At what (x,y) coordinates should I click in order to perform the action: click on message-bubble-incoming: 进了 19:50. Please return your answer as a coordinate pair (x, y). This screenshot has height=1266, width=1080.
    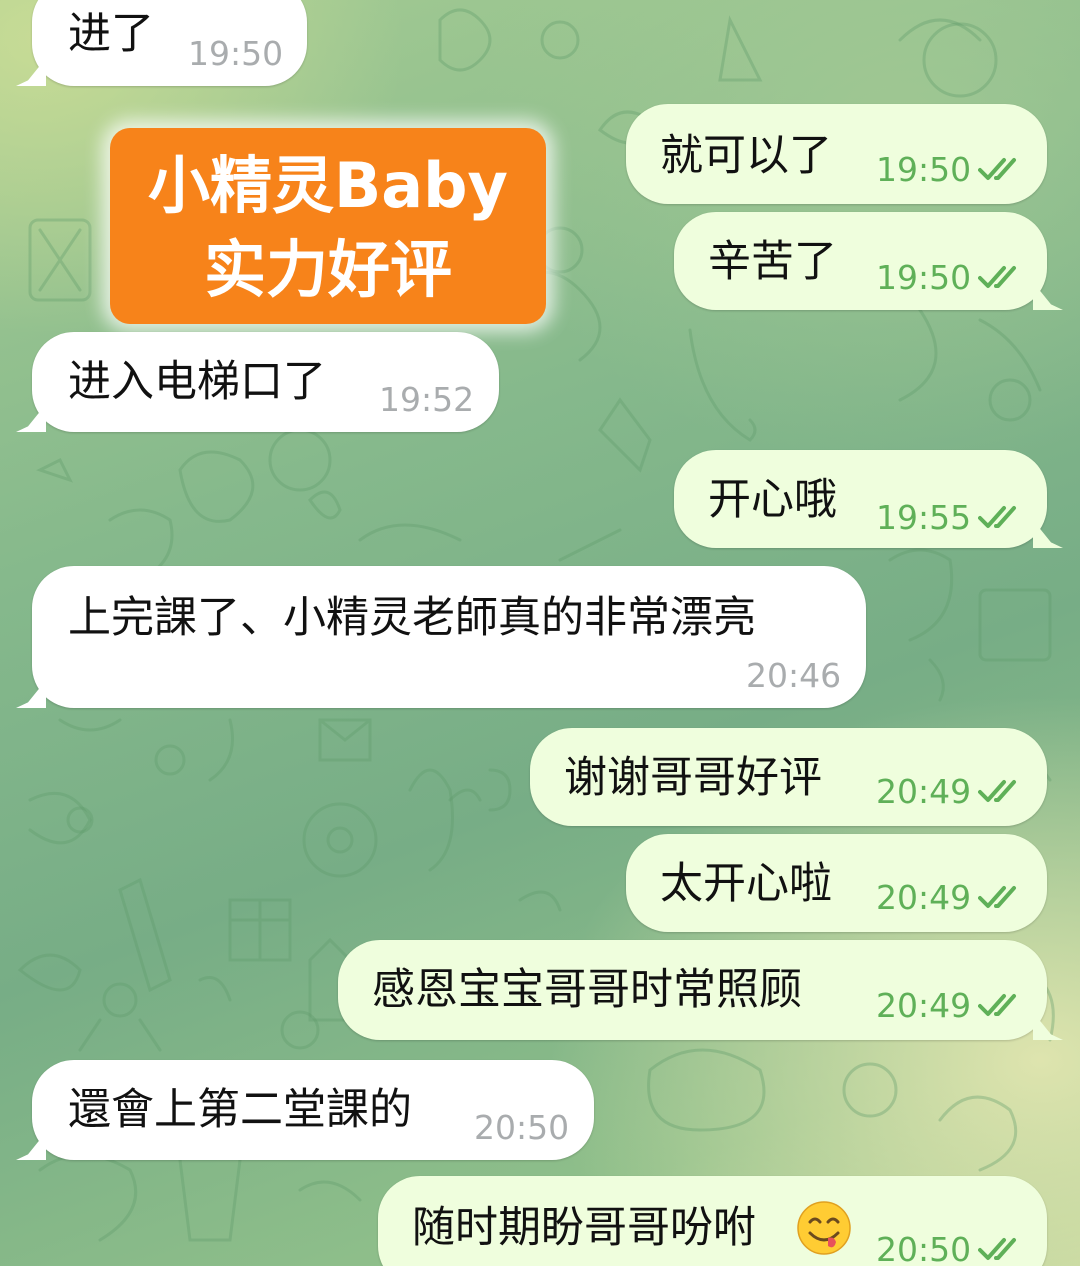
    Looking at the image, I should click on (161, 43).